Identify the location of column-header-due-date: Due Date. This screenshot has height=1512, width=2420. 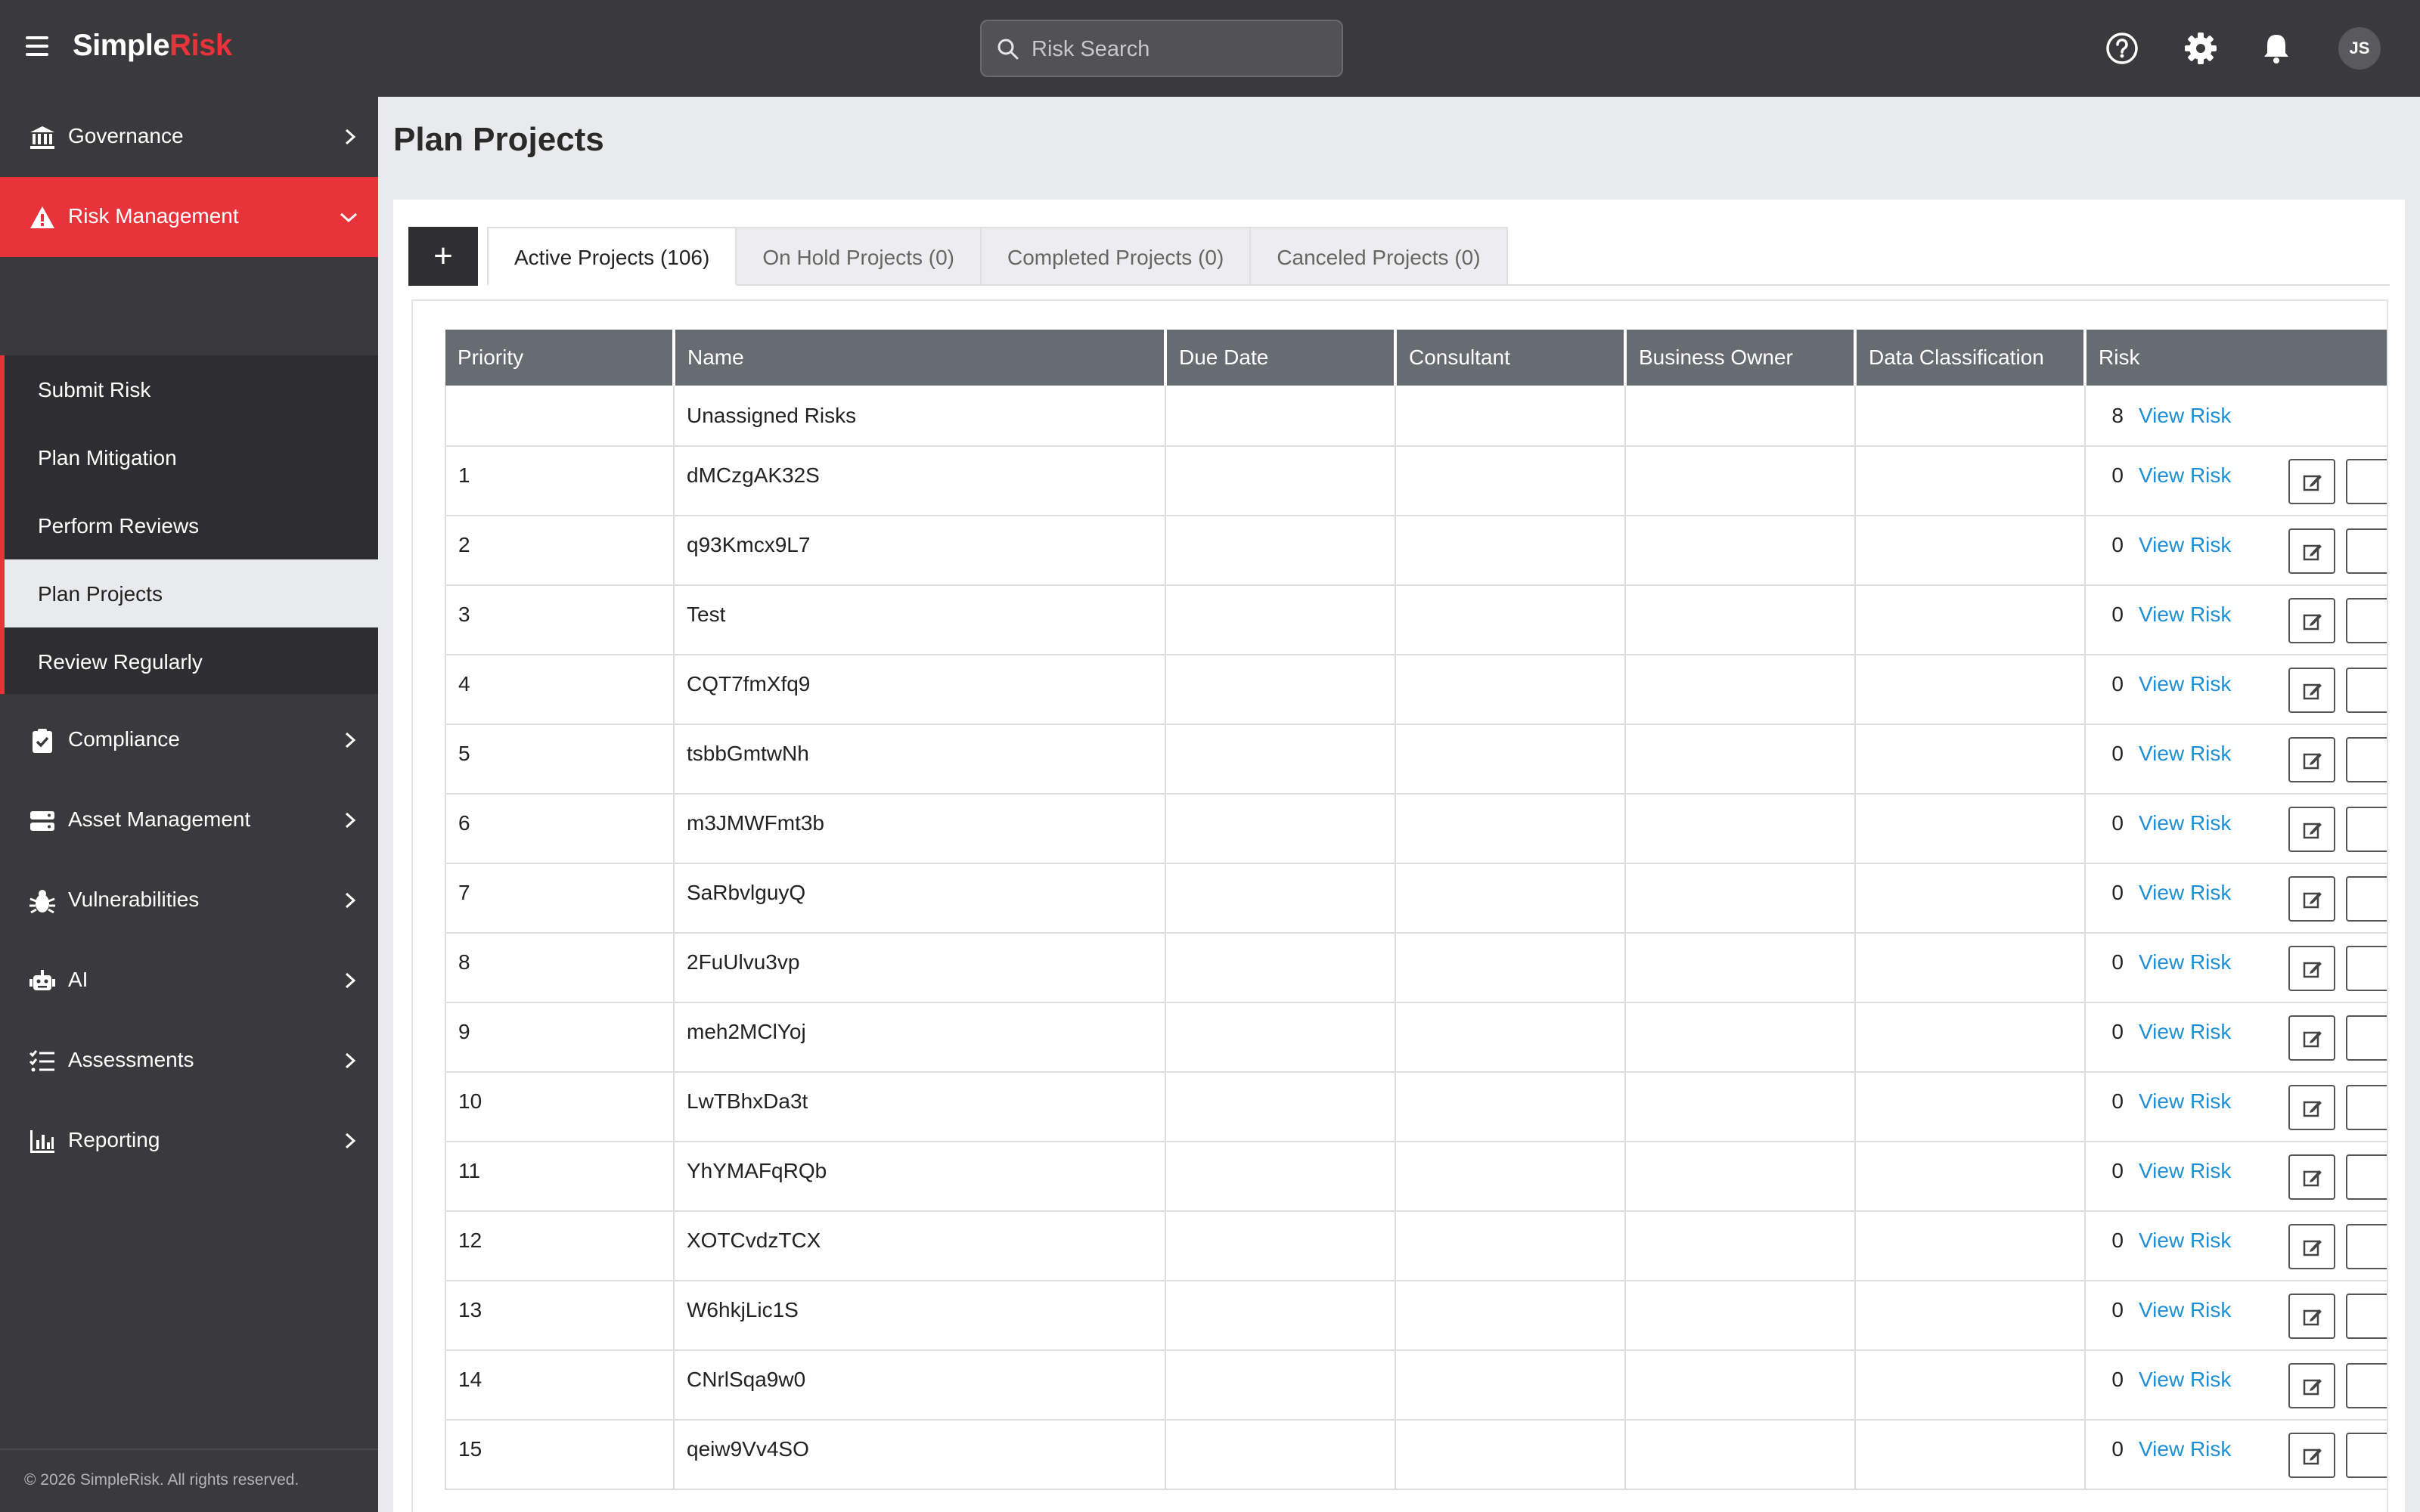
(1281, 358).